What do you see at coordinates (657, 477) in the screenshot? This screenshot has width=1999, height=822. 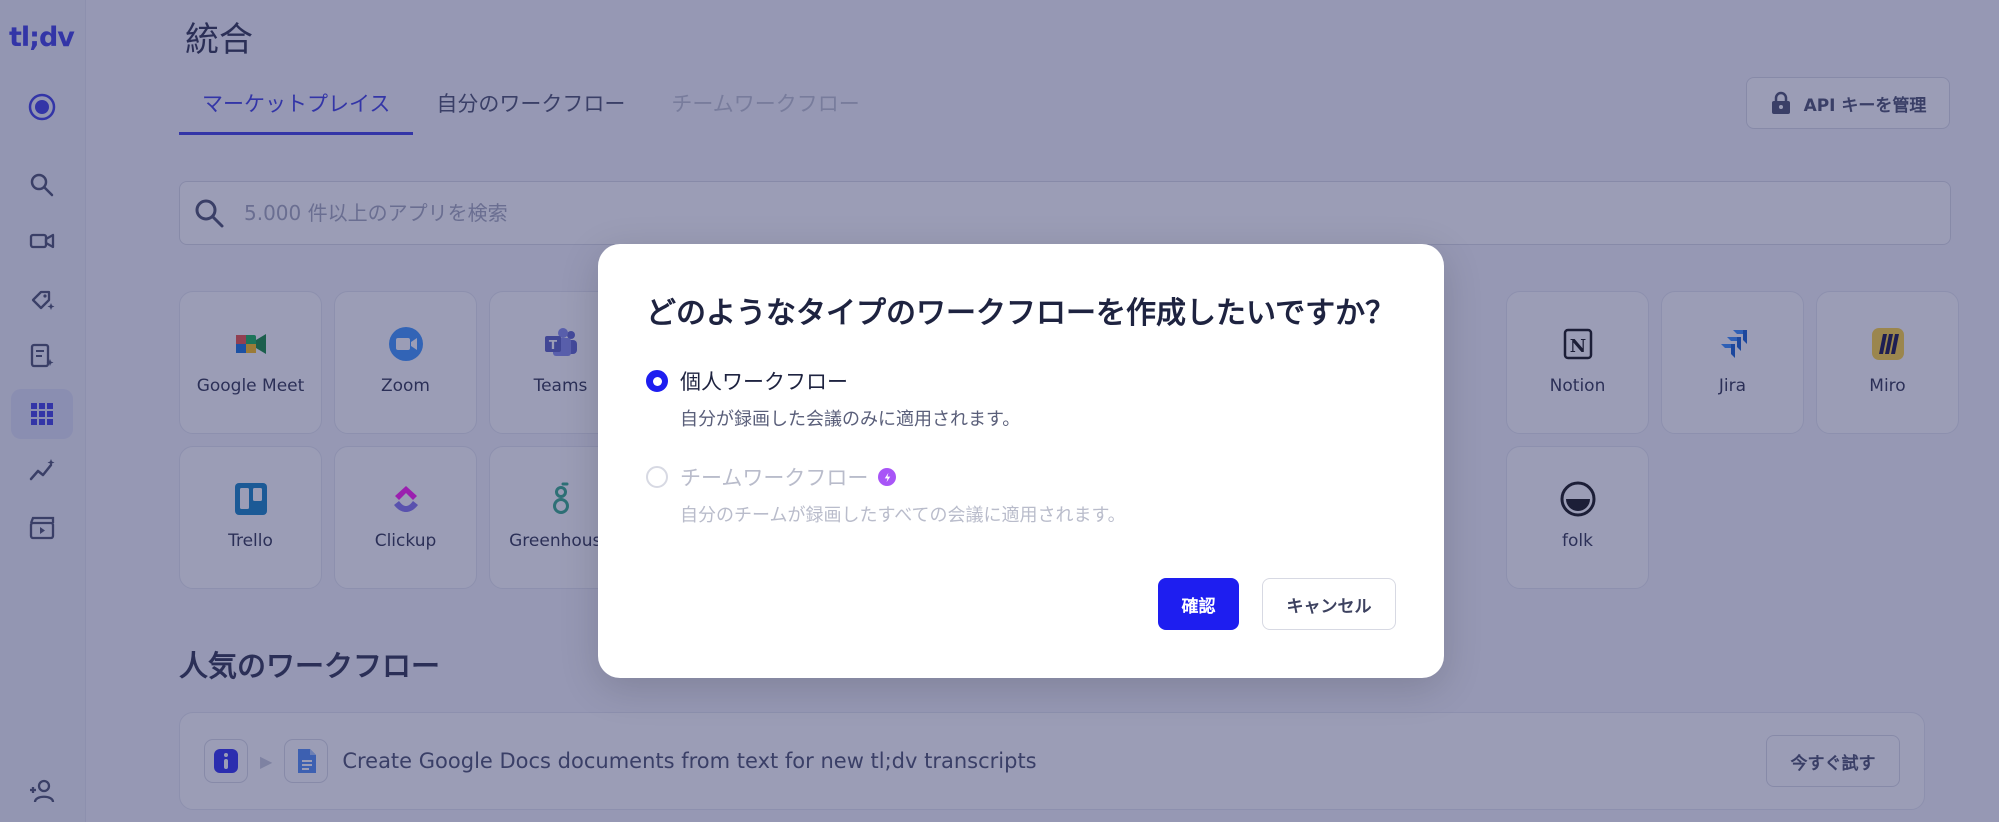 I see `radio-team-workflow` at bounding box center [657, 477].